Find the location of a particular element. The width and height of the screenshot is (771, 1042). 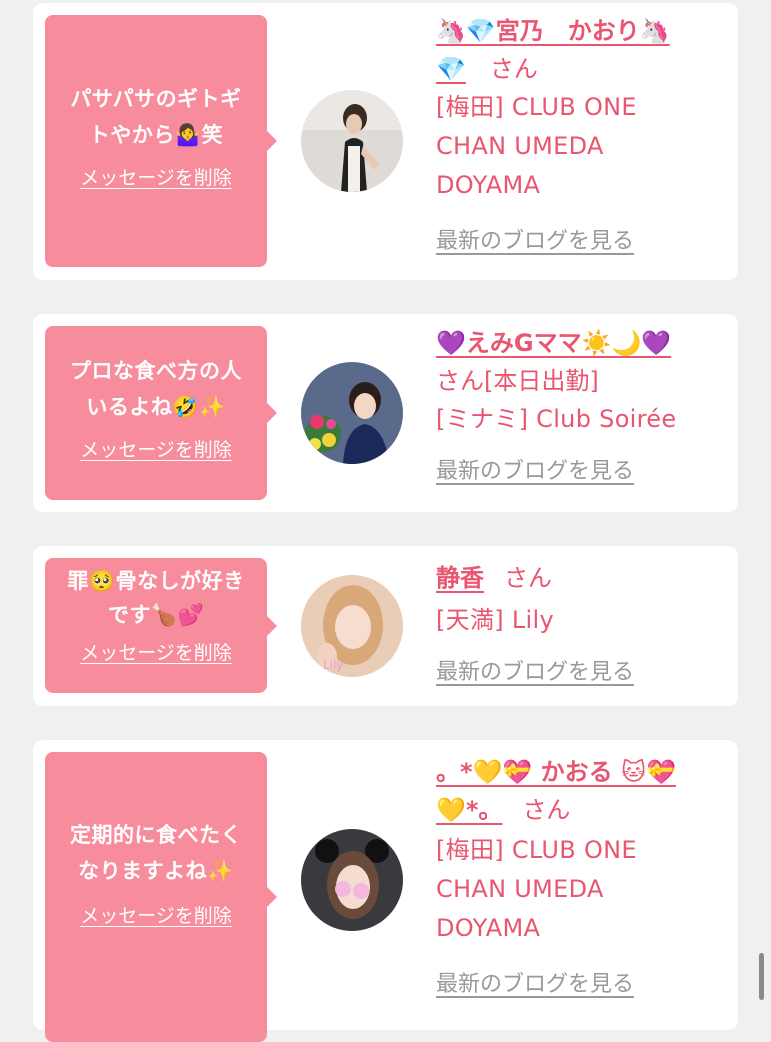

shop-name: [ミナミ] Club Soirée is located at coordinates (581, 419).